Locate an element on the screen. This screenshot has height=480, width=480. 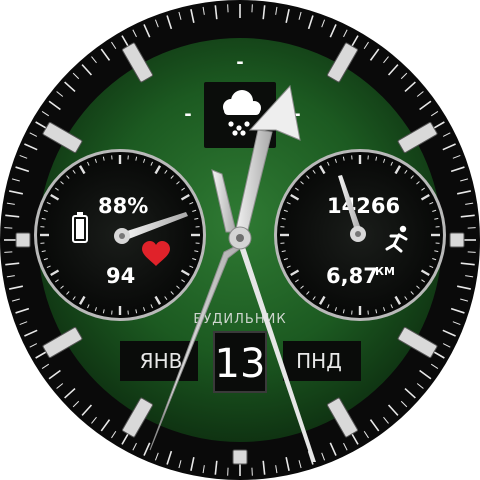
battery-percent: 88% is located at coordinates (123, 206).